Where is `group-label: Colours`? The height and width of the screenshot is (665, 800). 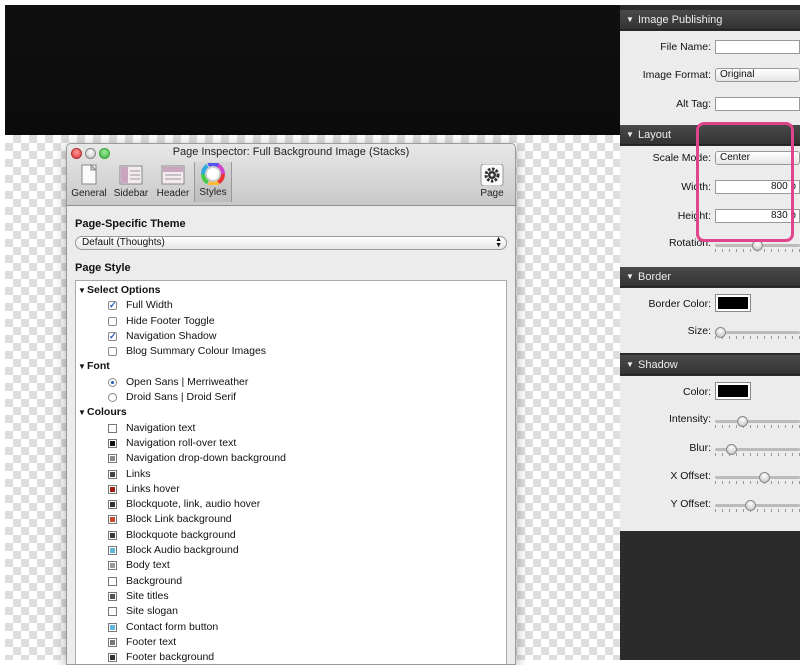 group-label: Colours is located at coordinates (107, 412).